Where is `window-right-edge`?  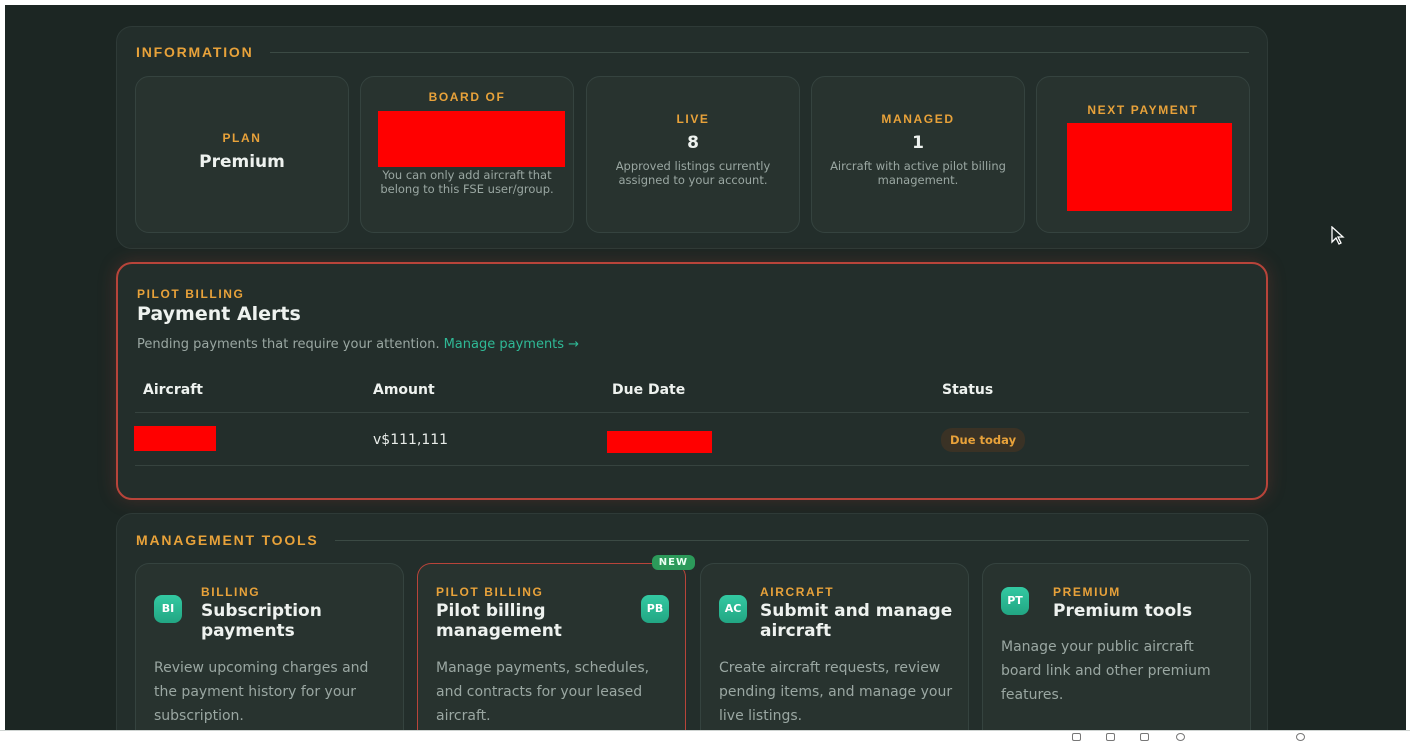
window-right-edge is located at coordinates (1408, 371).